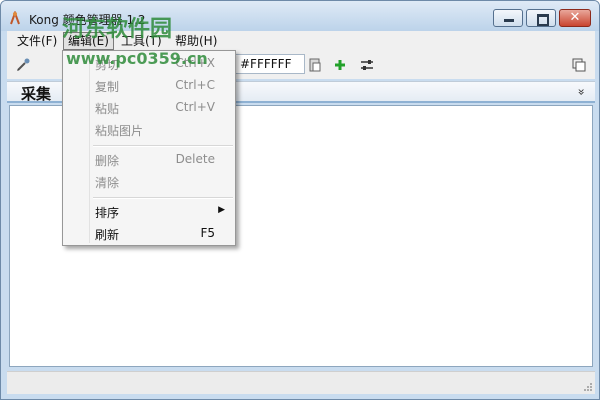 This screenshot has width=600, height=400. I want to click on color-value-field: #FFFFFF, so click(269, 64).